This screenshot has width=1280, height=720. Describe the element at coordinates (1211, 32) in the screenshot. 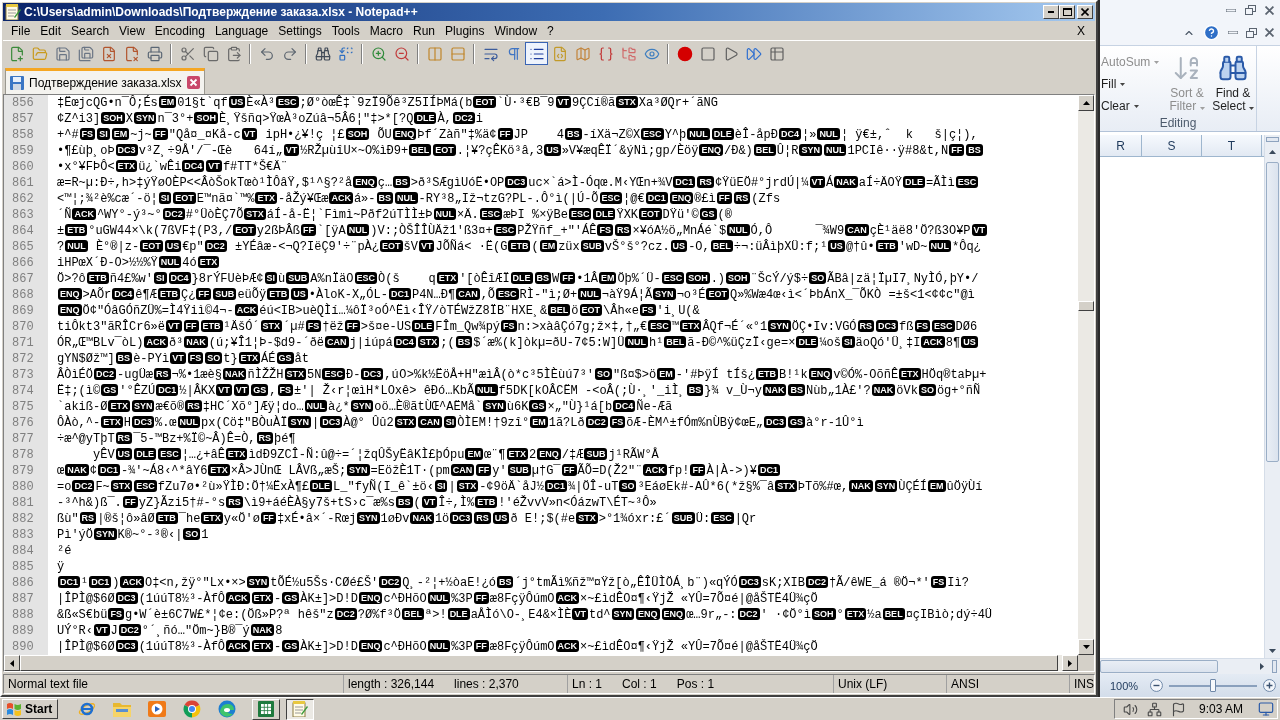

I see `help-button` at that location.